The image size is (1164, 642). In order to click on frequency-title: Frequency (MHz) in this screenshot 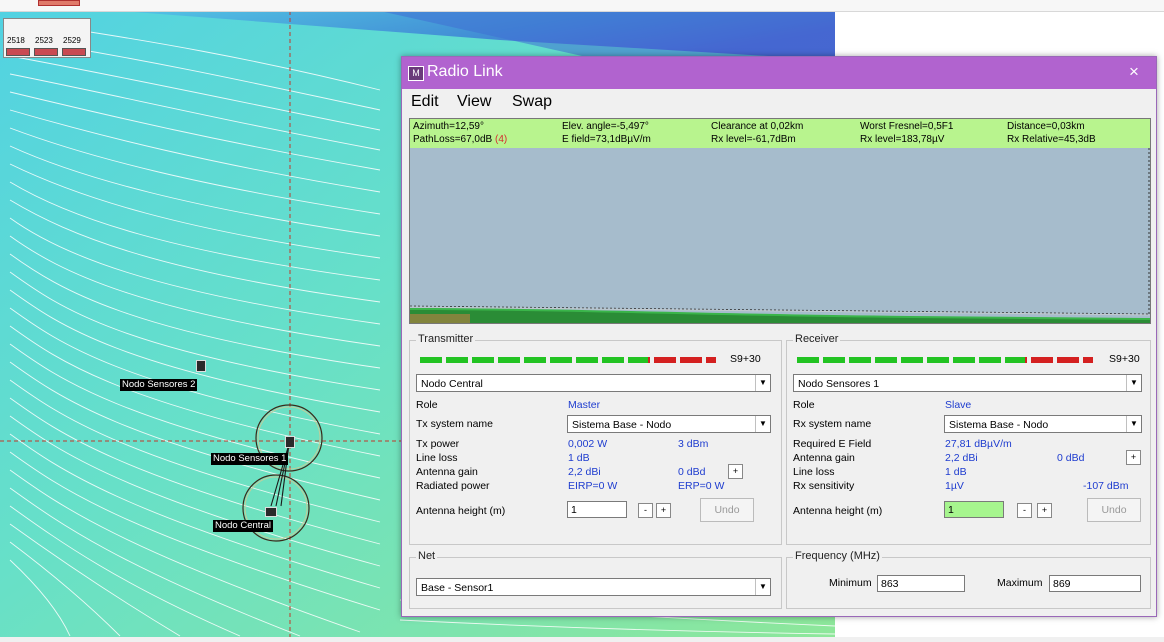, I will do `click(837, 556)`.